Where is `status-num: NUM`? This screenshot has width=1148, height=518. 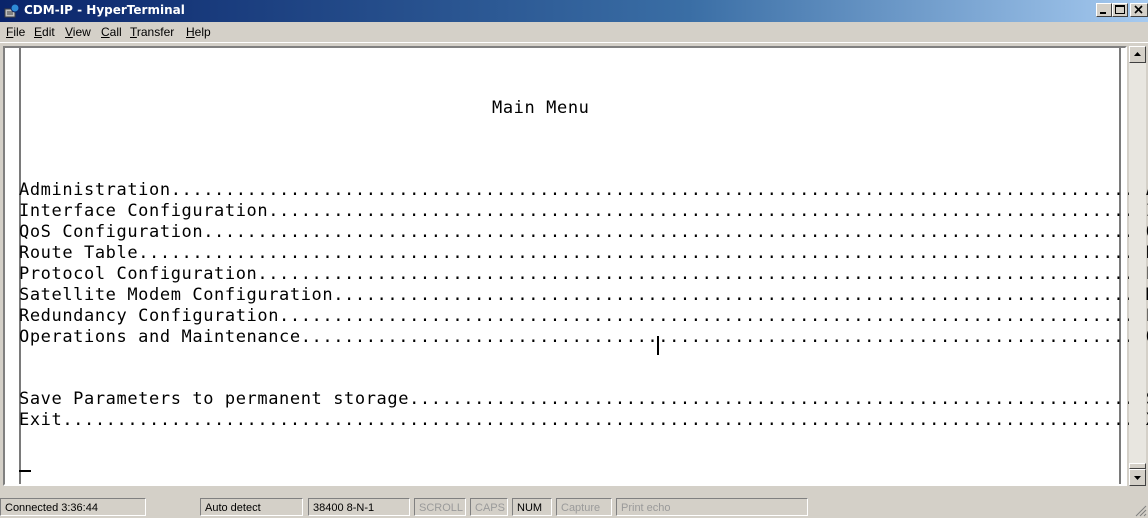
status-num: NUM is located at coordinates (532, 507).